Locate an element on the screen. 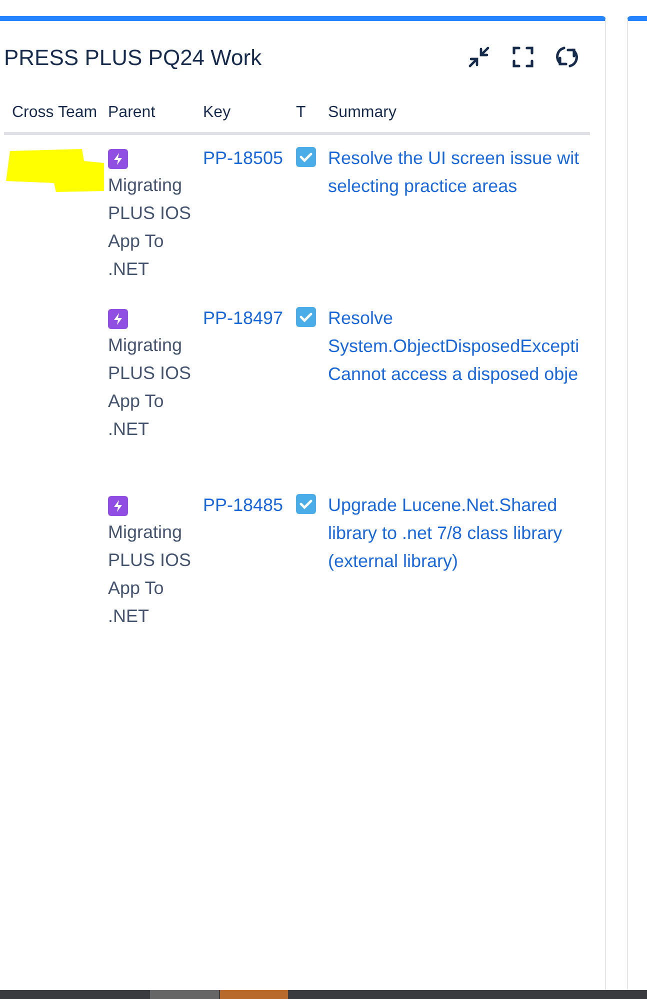 This screenshot has width=647, height=999. summary-link: Cannot access a disposed obje is located at coordinates (453, 374).